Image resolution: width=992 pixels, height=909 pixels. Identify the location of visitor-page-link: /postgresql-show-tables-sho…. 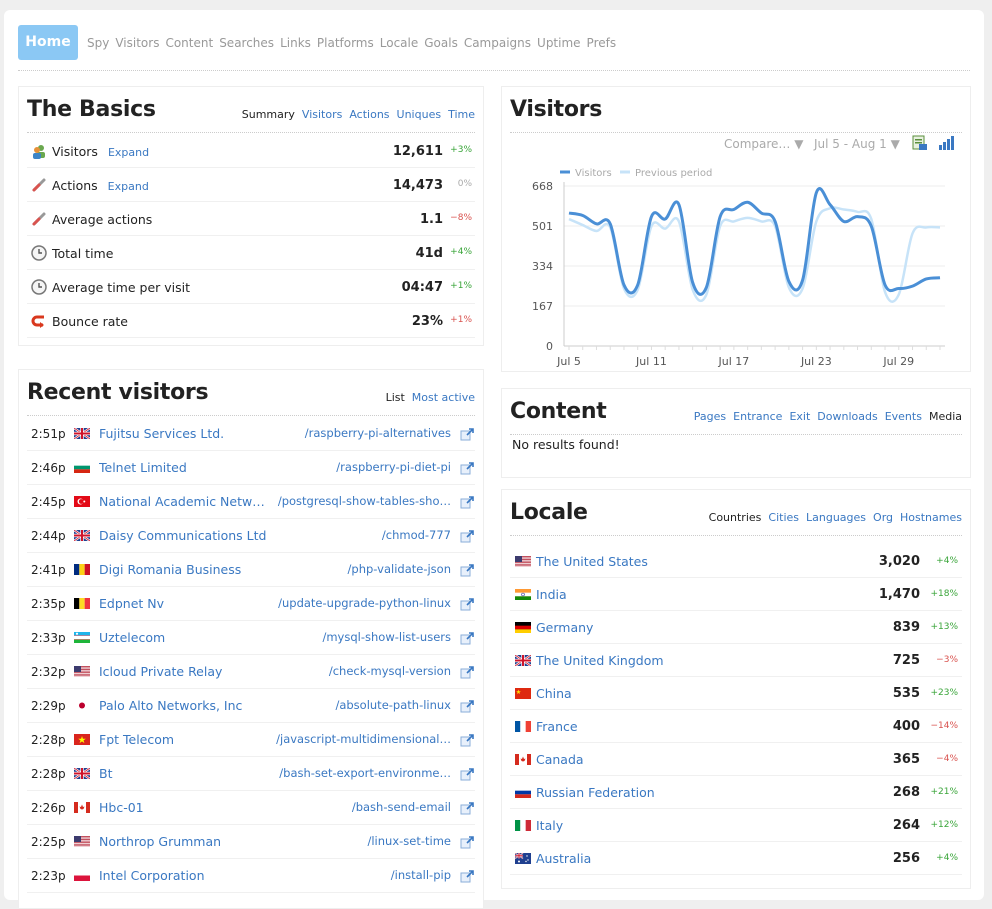
(363, 501).